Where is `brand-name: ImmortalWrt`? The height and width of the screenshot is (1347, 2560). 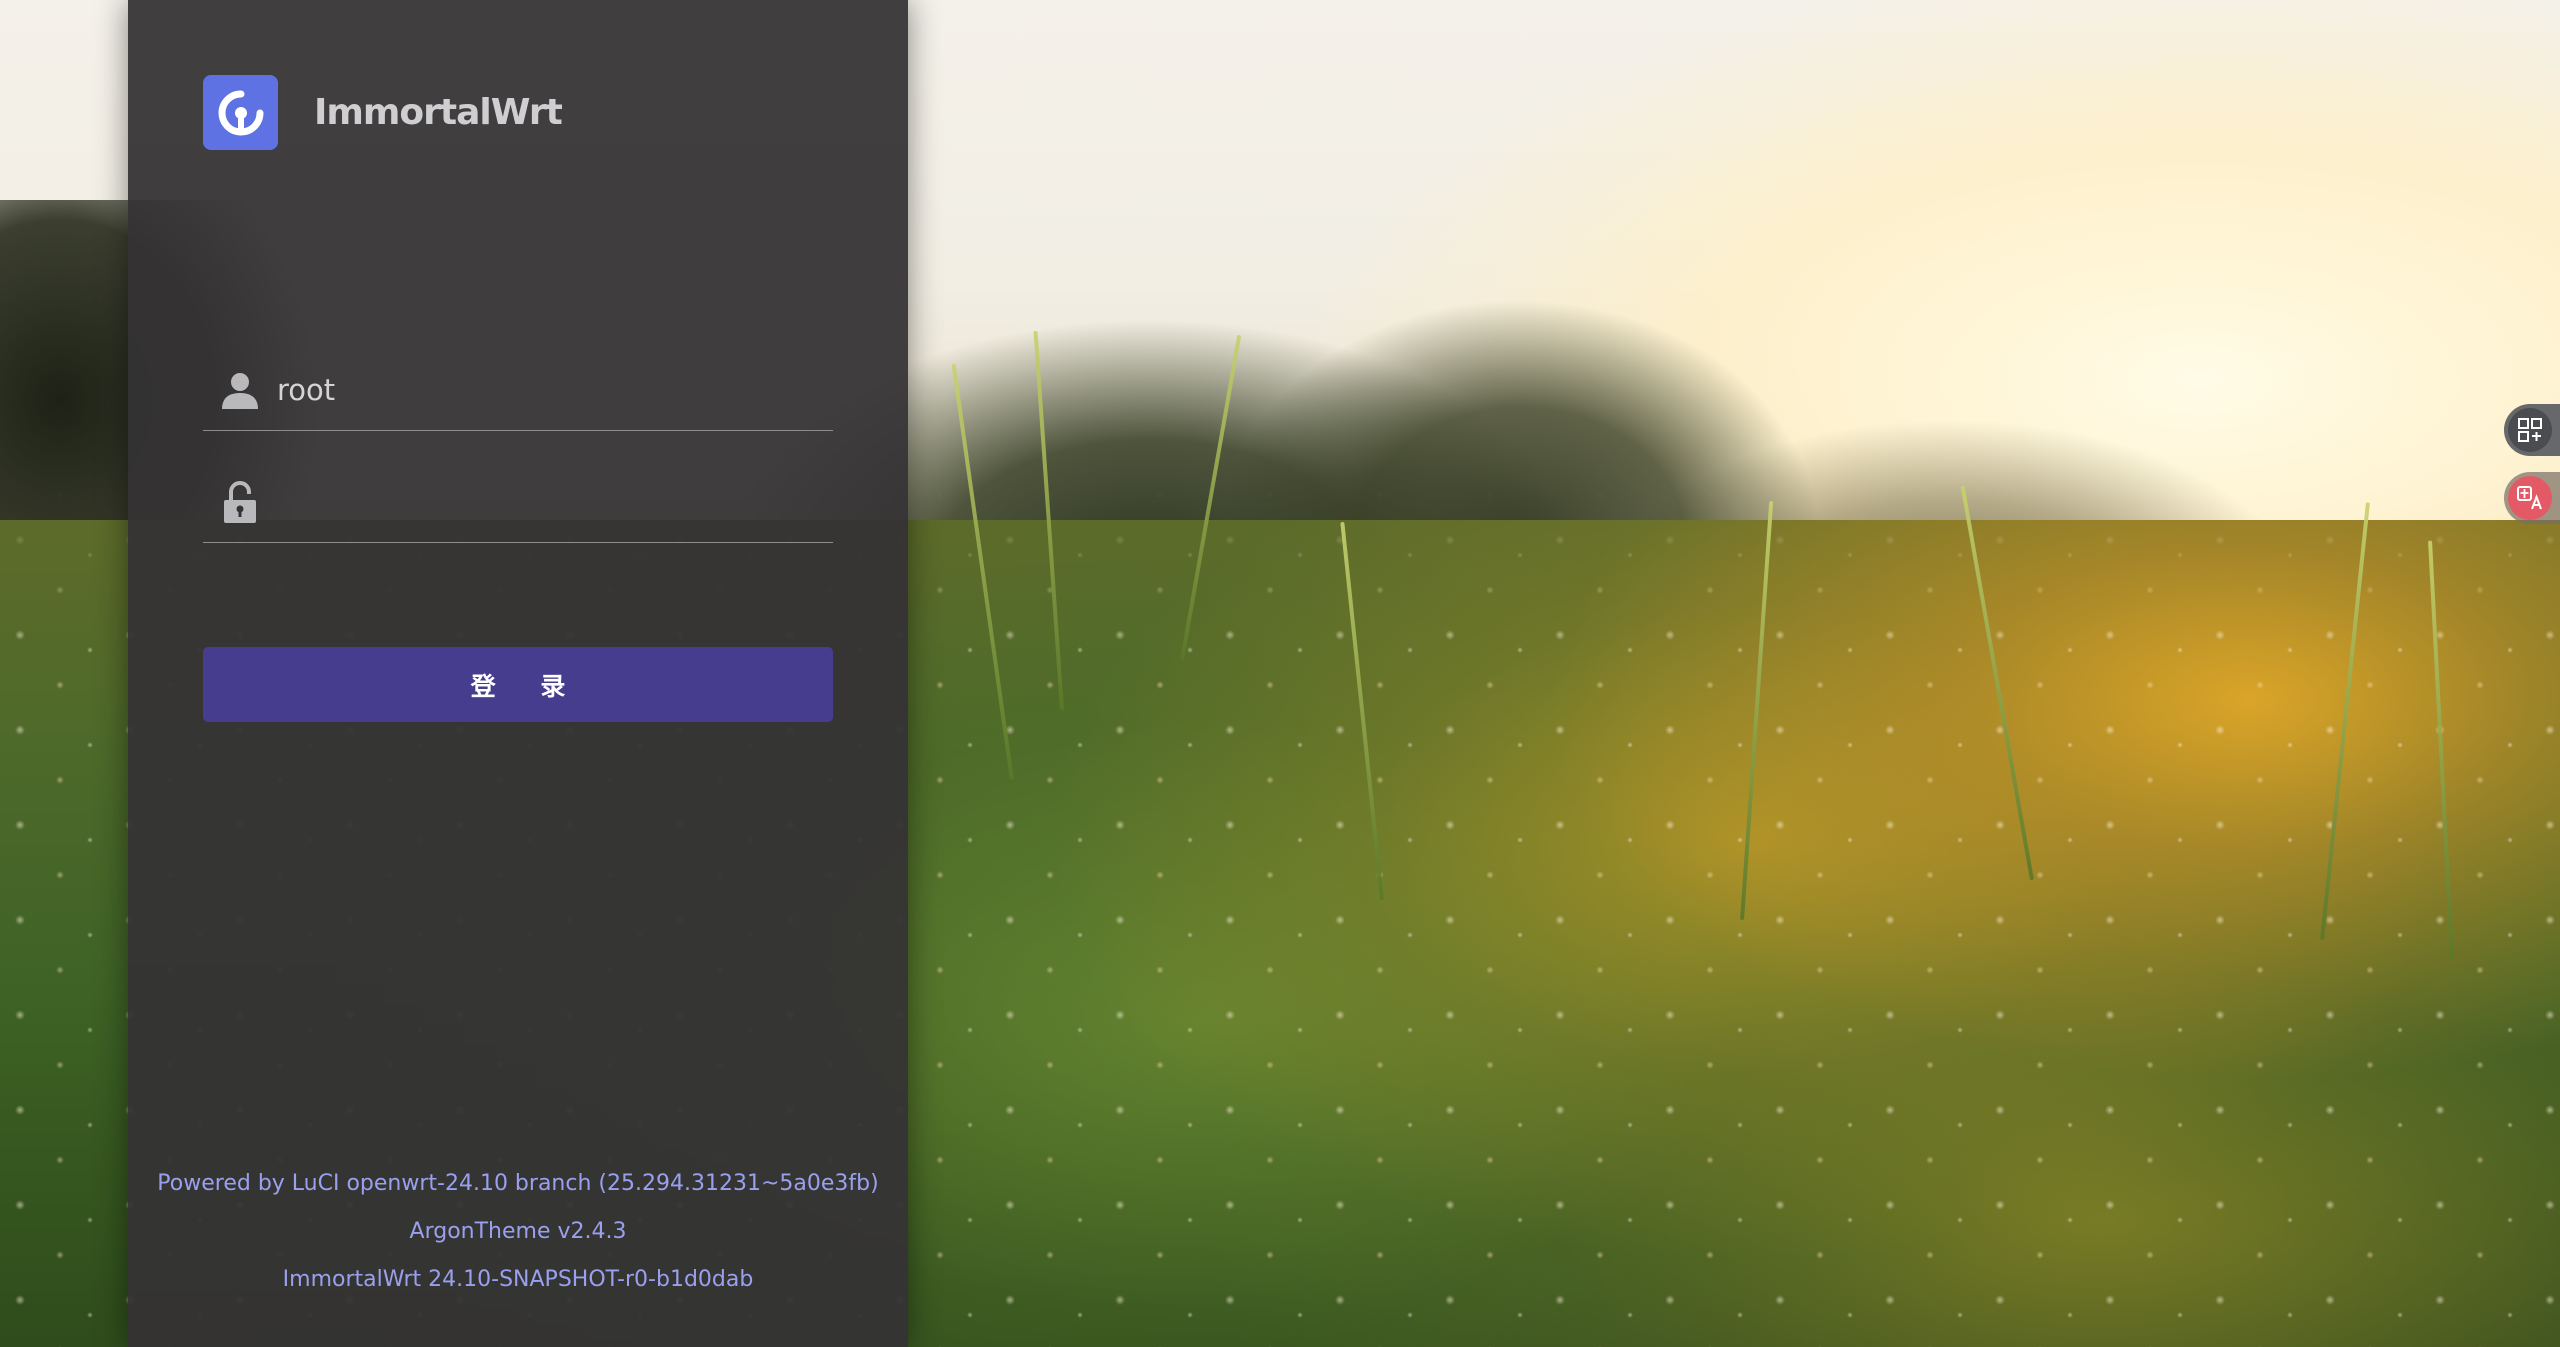 brand-name: ImmortalWrt is located at coordinates (438, 112).